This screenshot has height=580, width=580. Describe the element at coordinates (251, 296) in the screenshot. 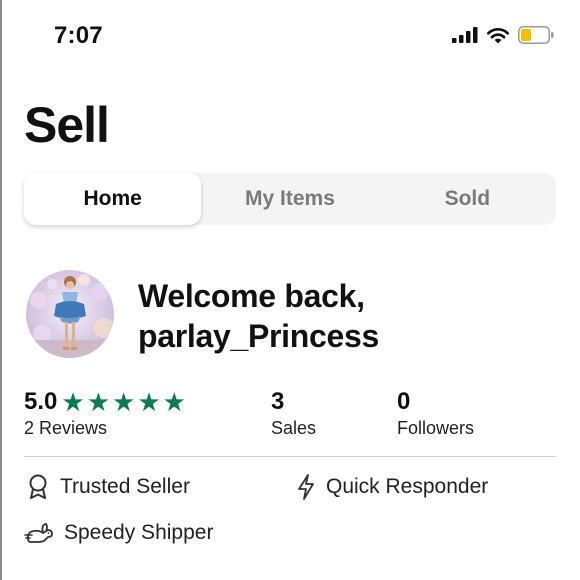

I see `welcome-line-1: Welcome back,` at that location.